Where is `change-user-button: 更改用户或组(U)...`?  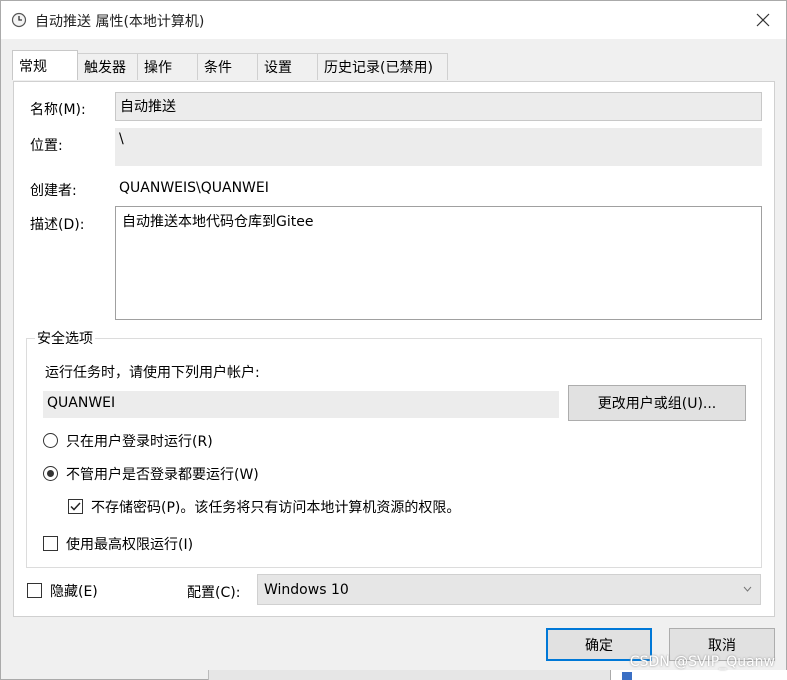
change-user-button: 更改用户或组(U)... is located at coordinates (657, 403).